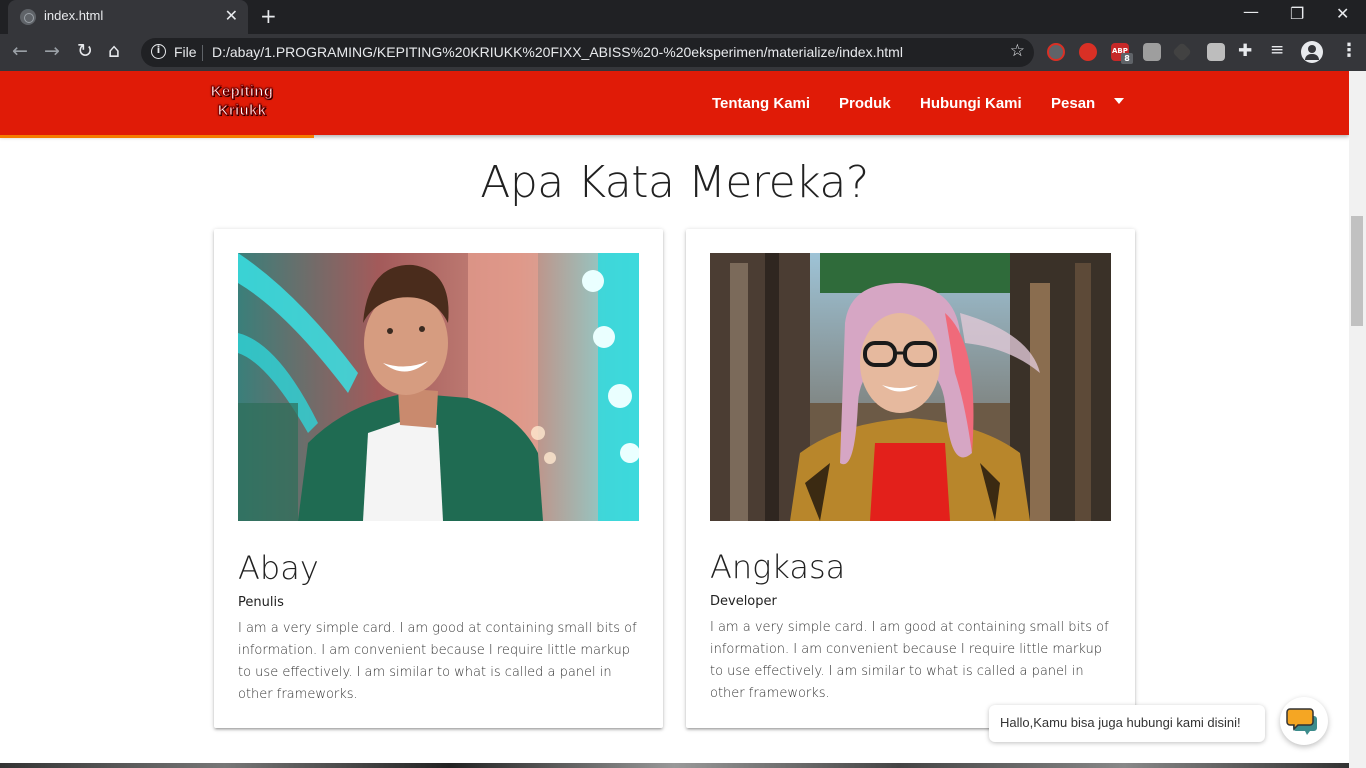 Image resolution: width=1366 pixels, height=768 pixels. I want to click on globe-icon, so click(28, 17).